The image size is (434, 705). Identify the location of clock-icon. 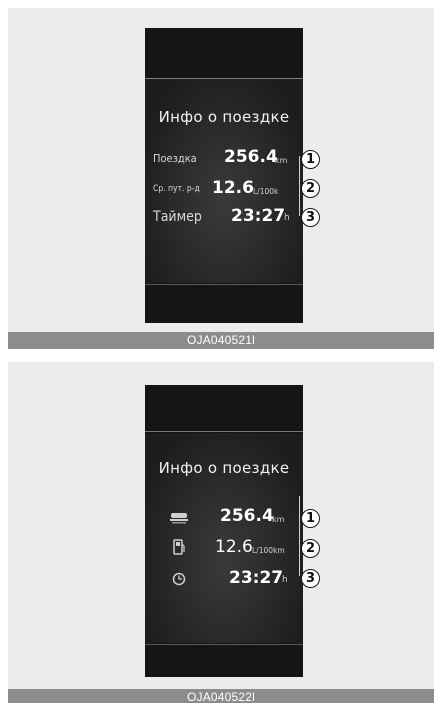
(179, 580).